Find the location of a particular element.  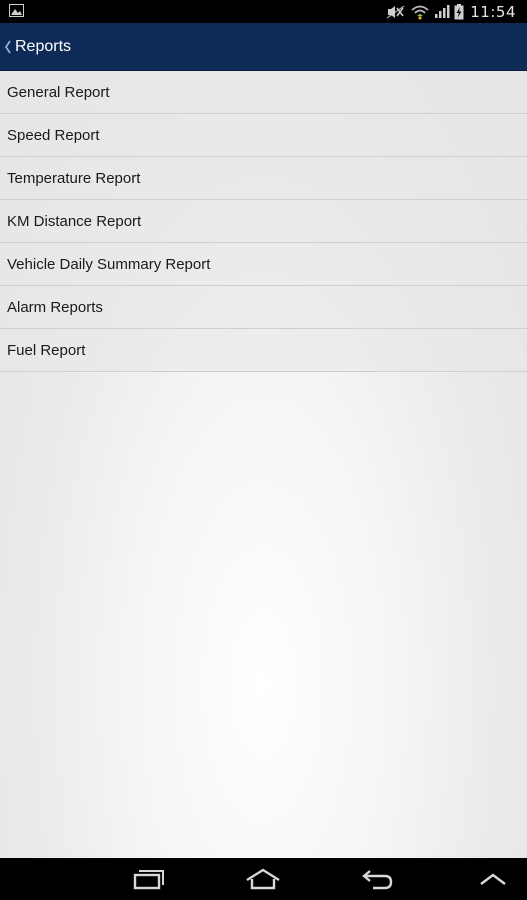

back-icon is located at coordinates (377, 880).